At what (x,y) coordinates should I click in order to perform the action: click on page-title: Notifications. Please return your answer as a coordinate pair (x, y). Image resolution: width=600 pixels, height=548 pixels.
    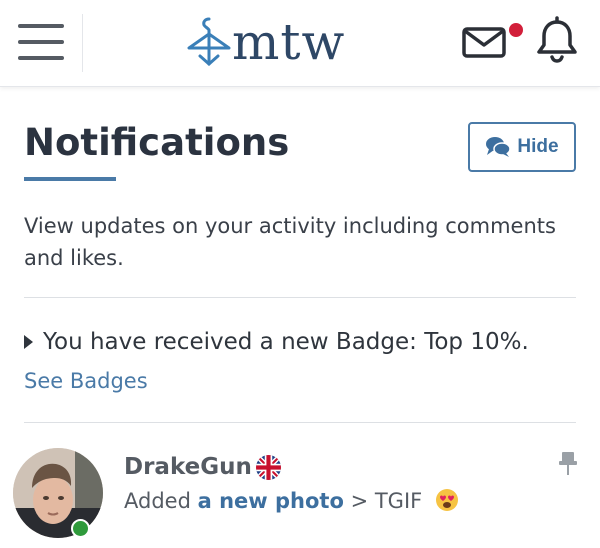
    Looking at the image, I should click on (157, 142).